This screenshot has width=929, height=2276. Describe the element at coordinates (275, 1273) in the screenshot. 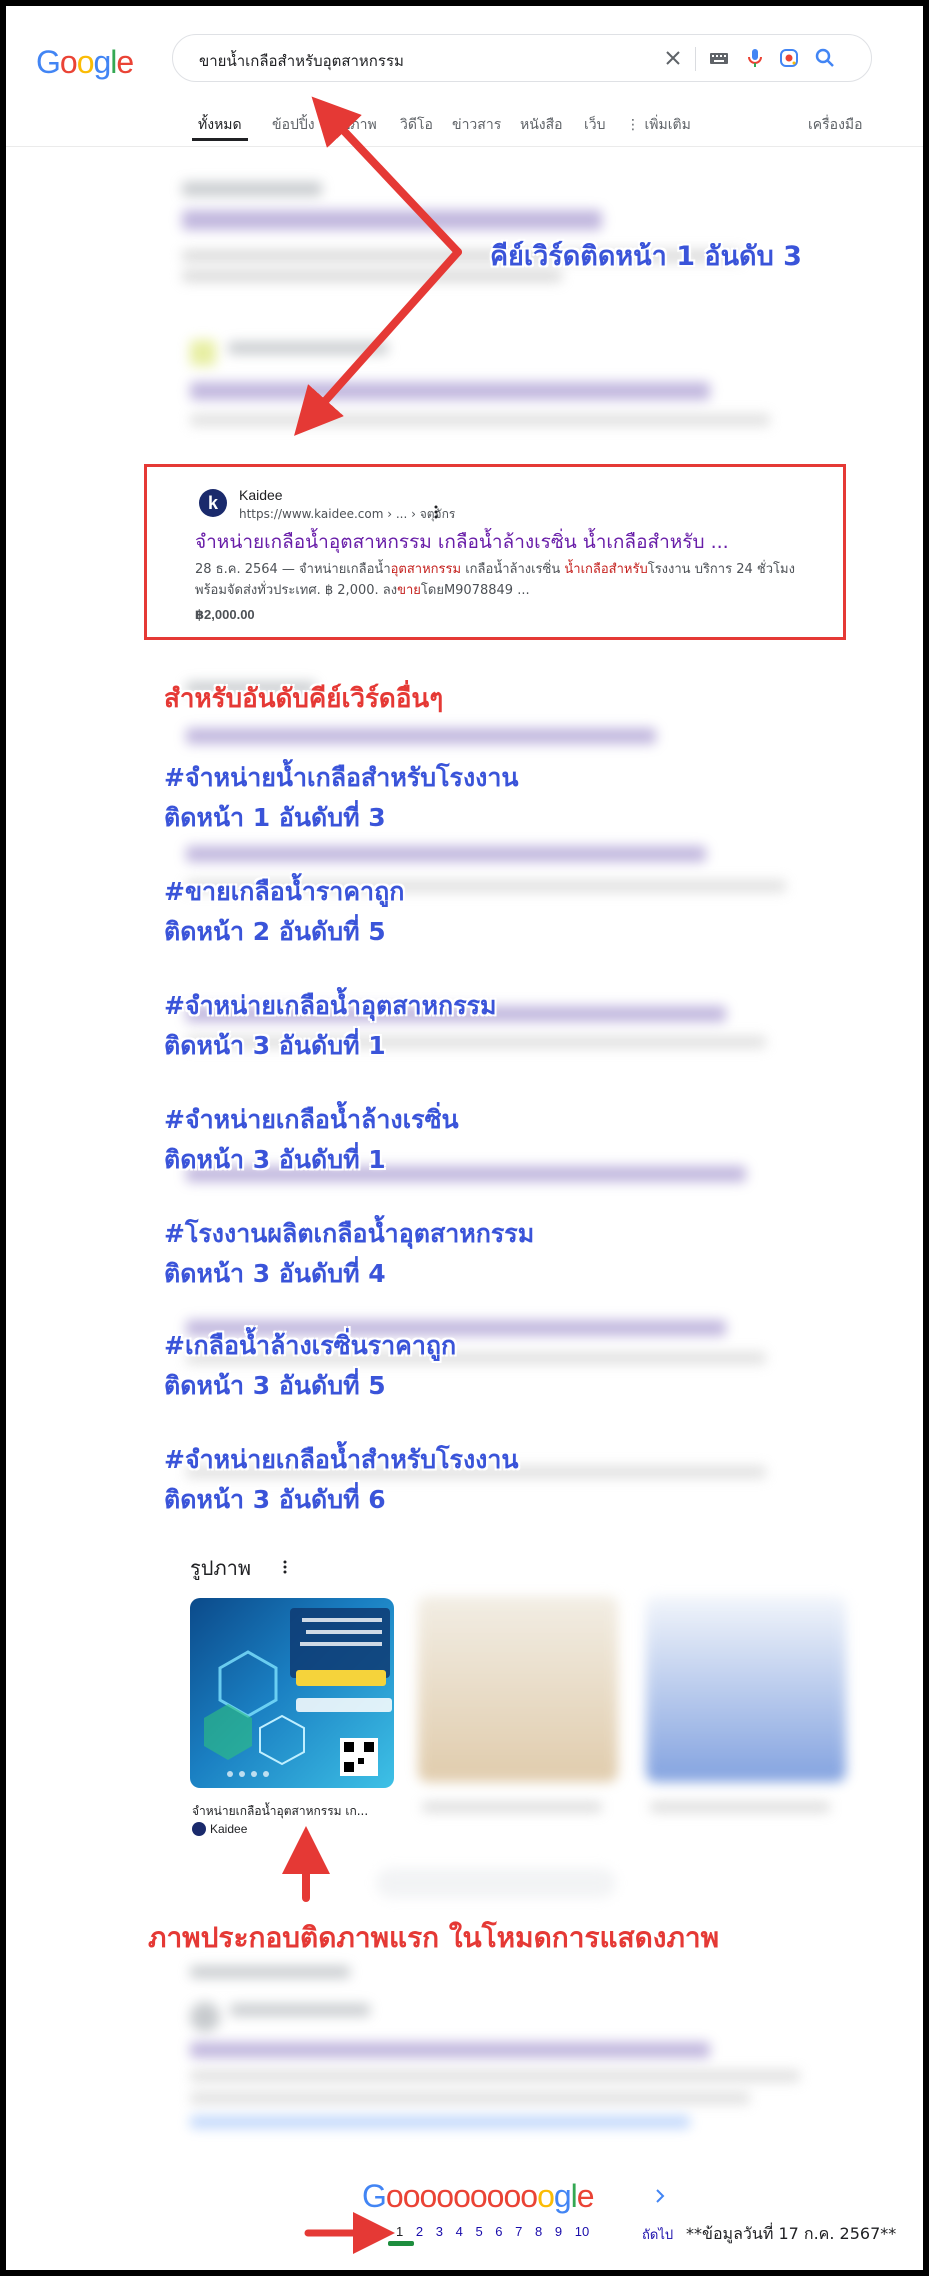

I see `keyword-rank: ติดหน้า 3 อันดับที่ 4` at that location.